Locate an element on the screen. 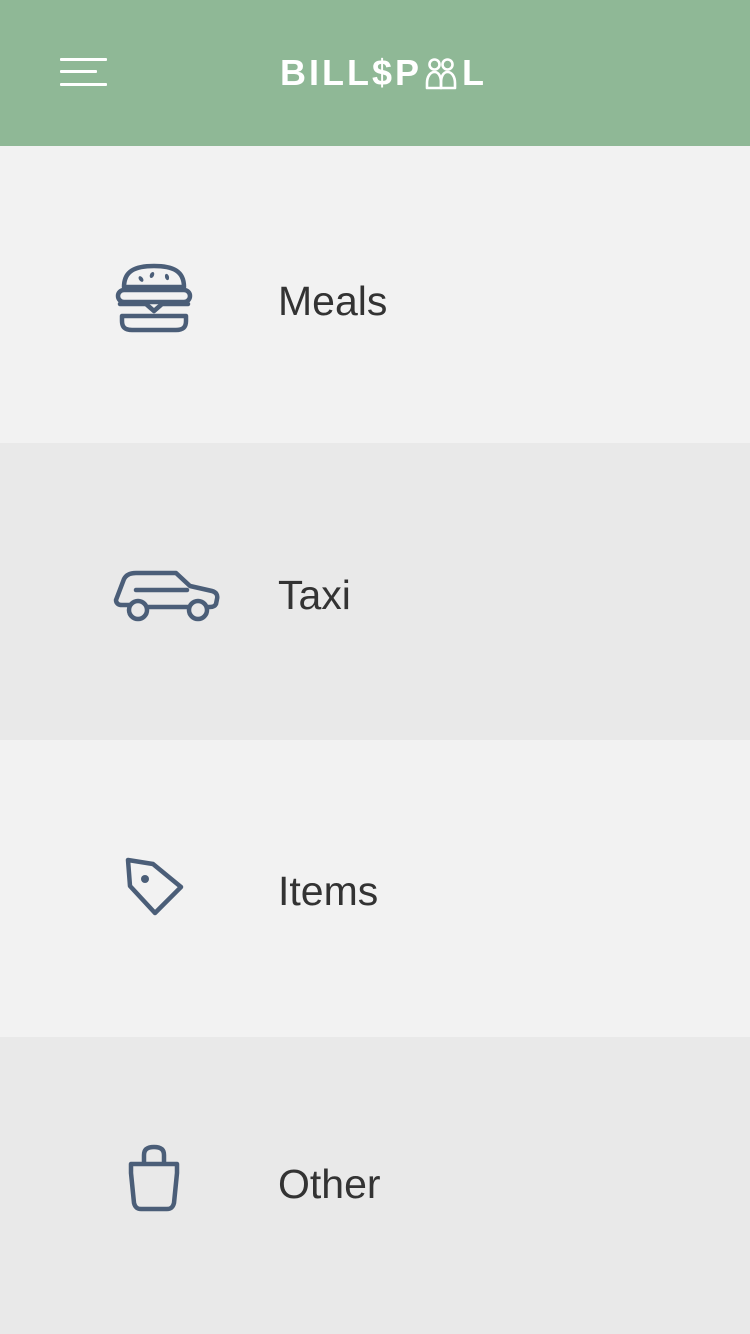 The height and width of the screenshot is (1334, 750). price-tag-icon is located at coordinates (154, 886).